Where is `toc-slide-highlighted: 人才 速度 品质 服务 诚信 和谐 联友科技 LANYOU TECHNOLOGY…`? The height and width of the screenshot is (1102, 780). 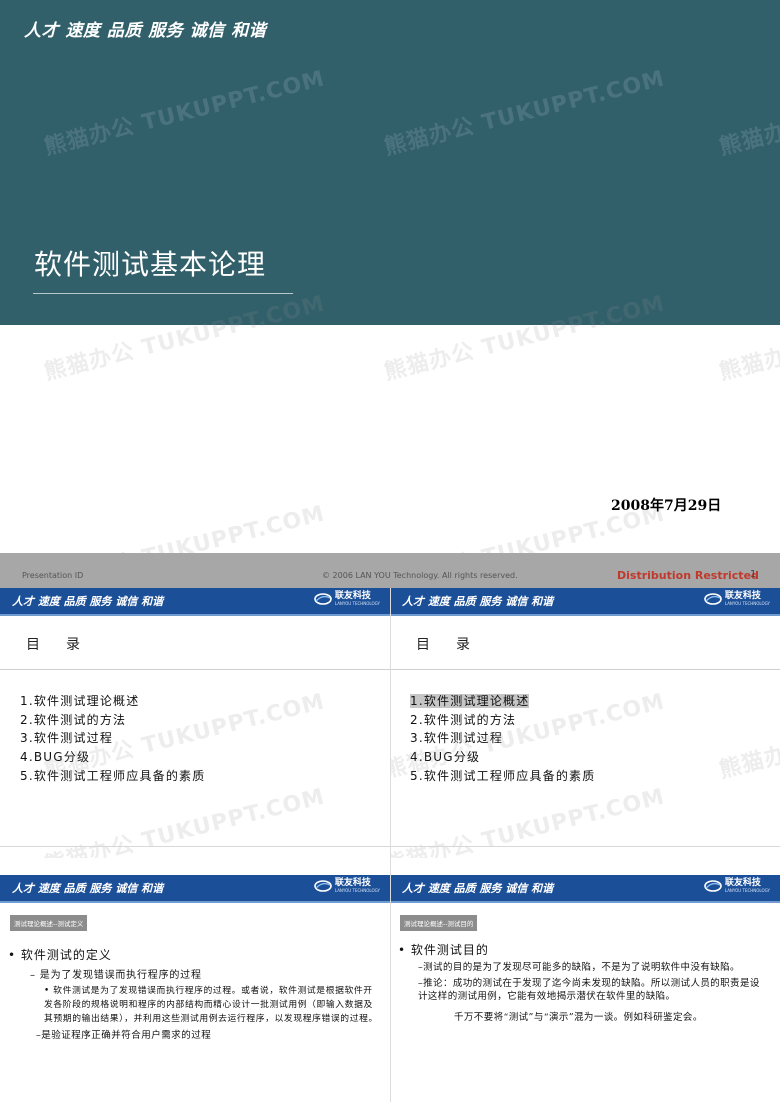 toc-slide-highlighted: 人才 速度 品质 服务 诚信 和谐 联友科技 LANYOU TECHNOLOGY… is located at coordinates (585, 723).